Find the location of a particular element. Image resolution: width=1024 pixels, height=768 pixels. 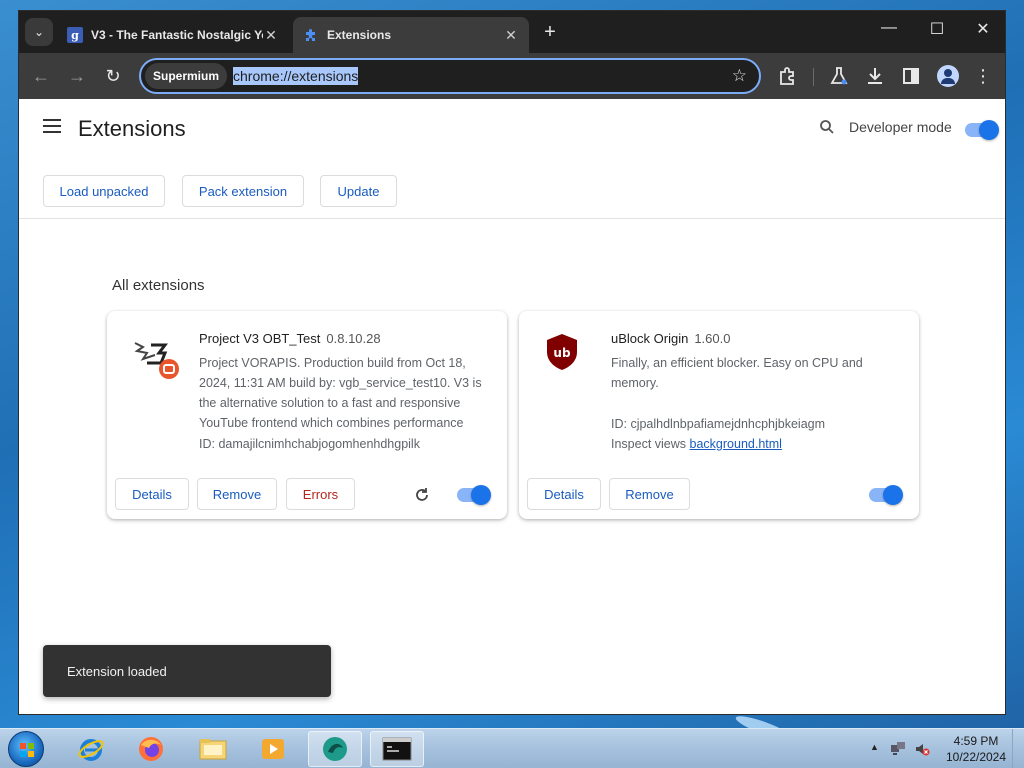

developer-mode-toggle is located at coordinates (982, 130).